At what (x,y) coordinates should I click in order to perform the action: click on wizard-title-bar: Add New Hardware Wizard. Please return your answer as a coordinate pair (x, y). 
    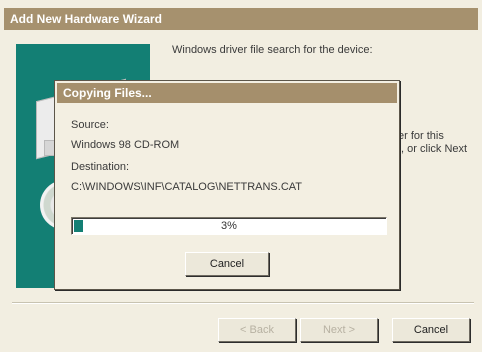
    Looking at the image, I should click on (241, 19).